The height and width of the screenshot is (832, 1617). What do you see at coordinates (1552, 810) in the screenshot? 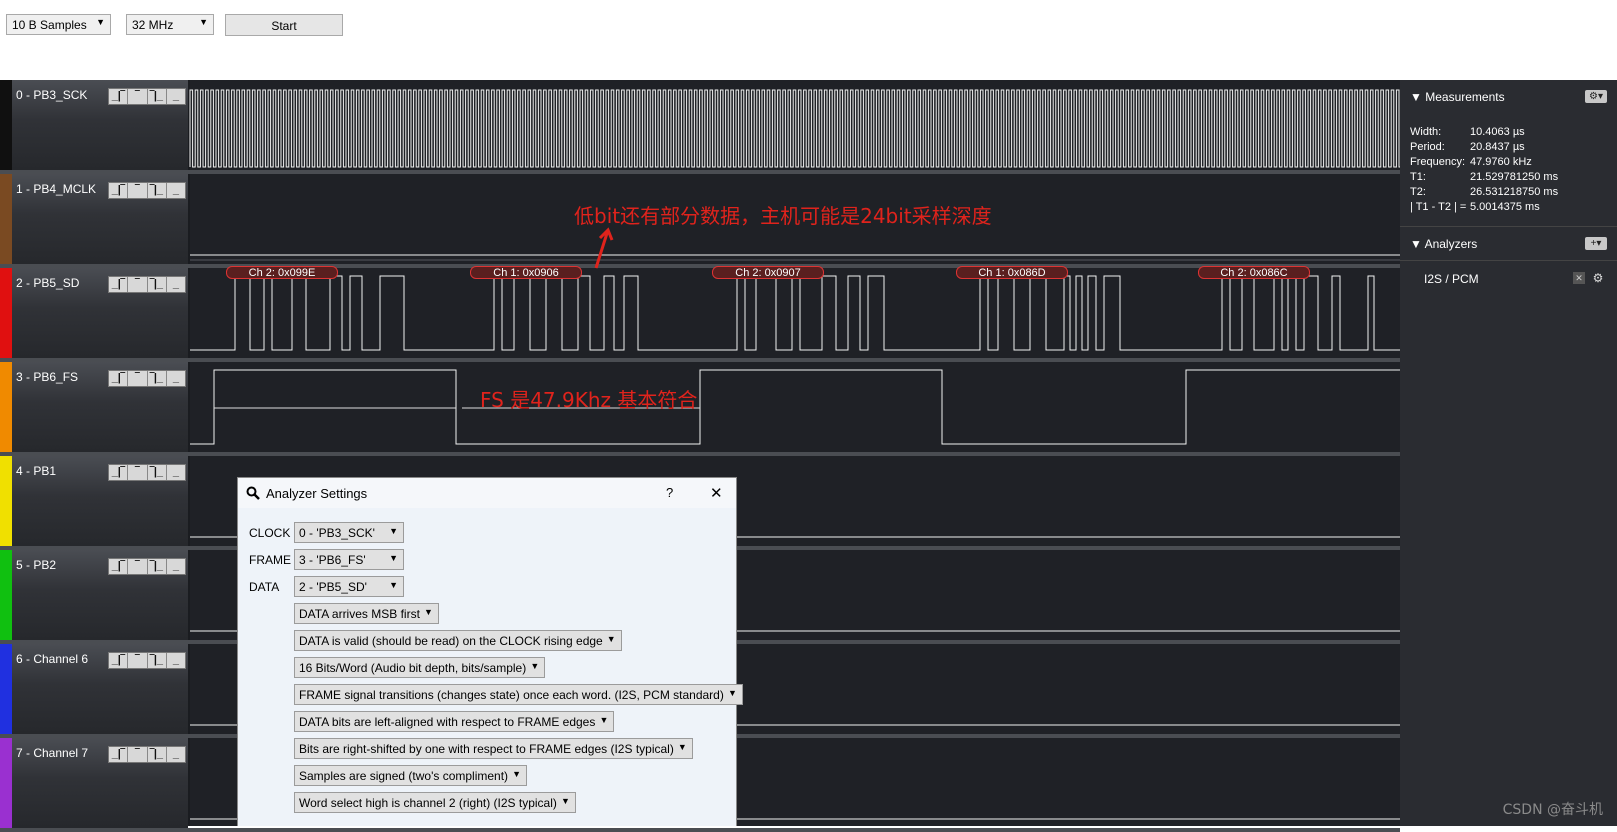
I see `watermark: CSDN @奋斗机` at bounding box center [1552, 810].